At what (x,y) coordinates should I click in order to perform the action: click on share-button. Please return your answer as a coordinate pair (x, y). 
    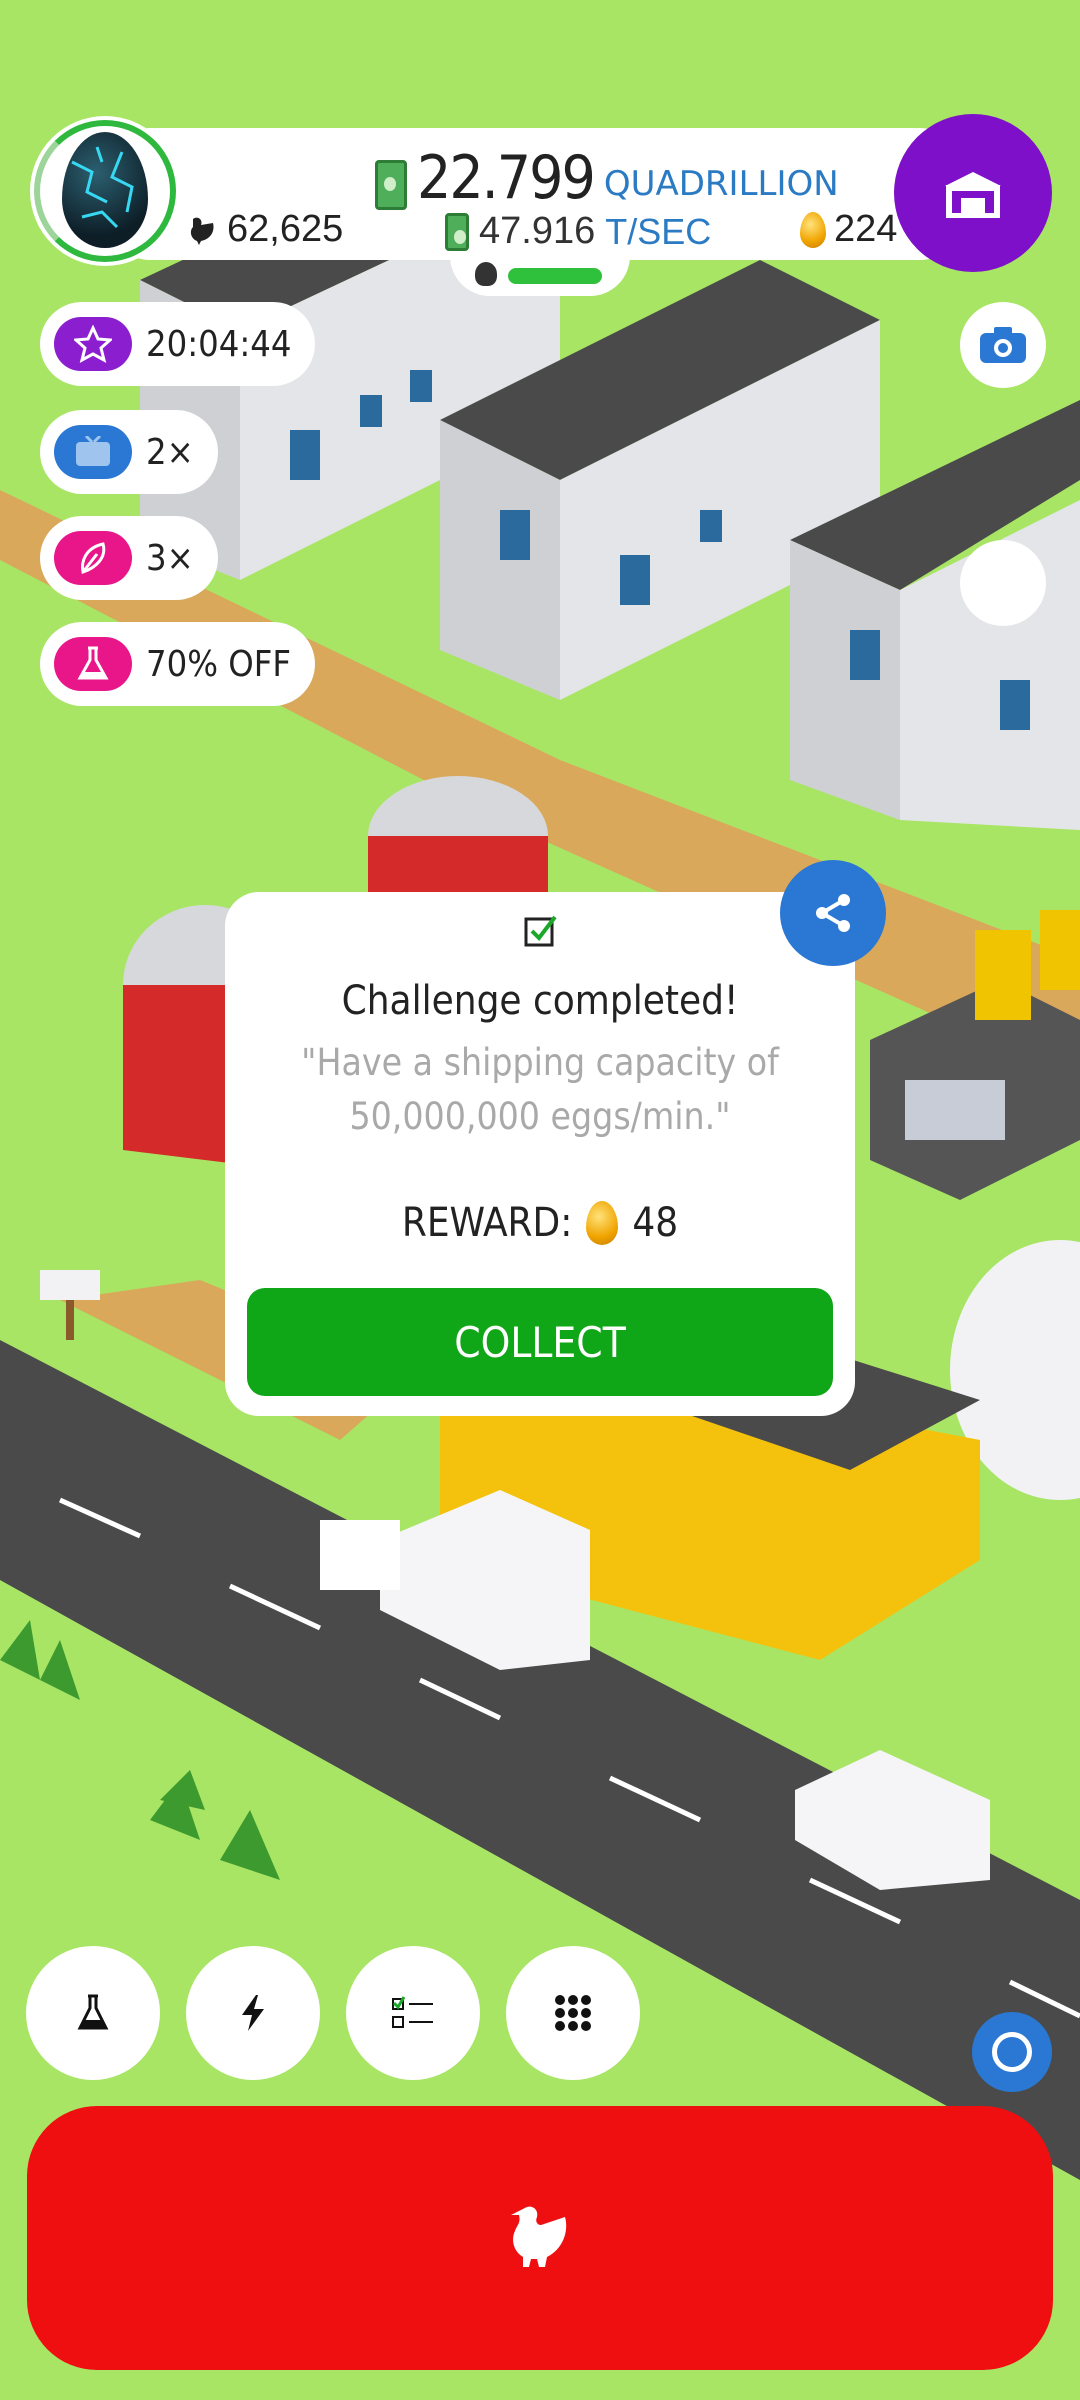
    Looking at the image, I should click on (833, 913).